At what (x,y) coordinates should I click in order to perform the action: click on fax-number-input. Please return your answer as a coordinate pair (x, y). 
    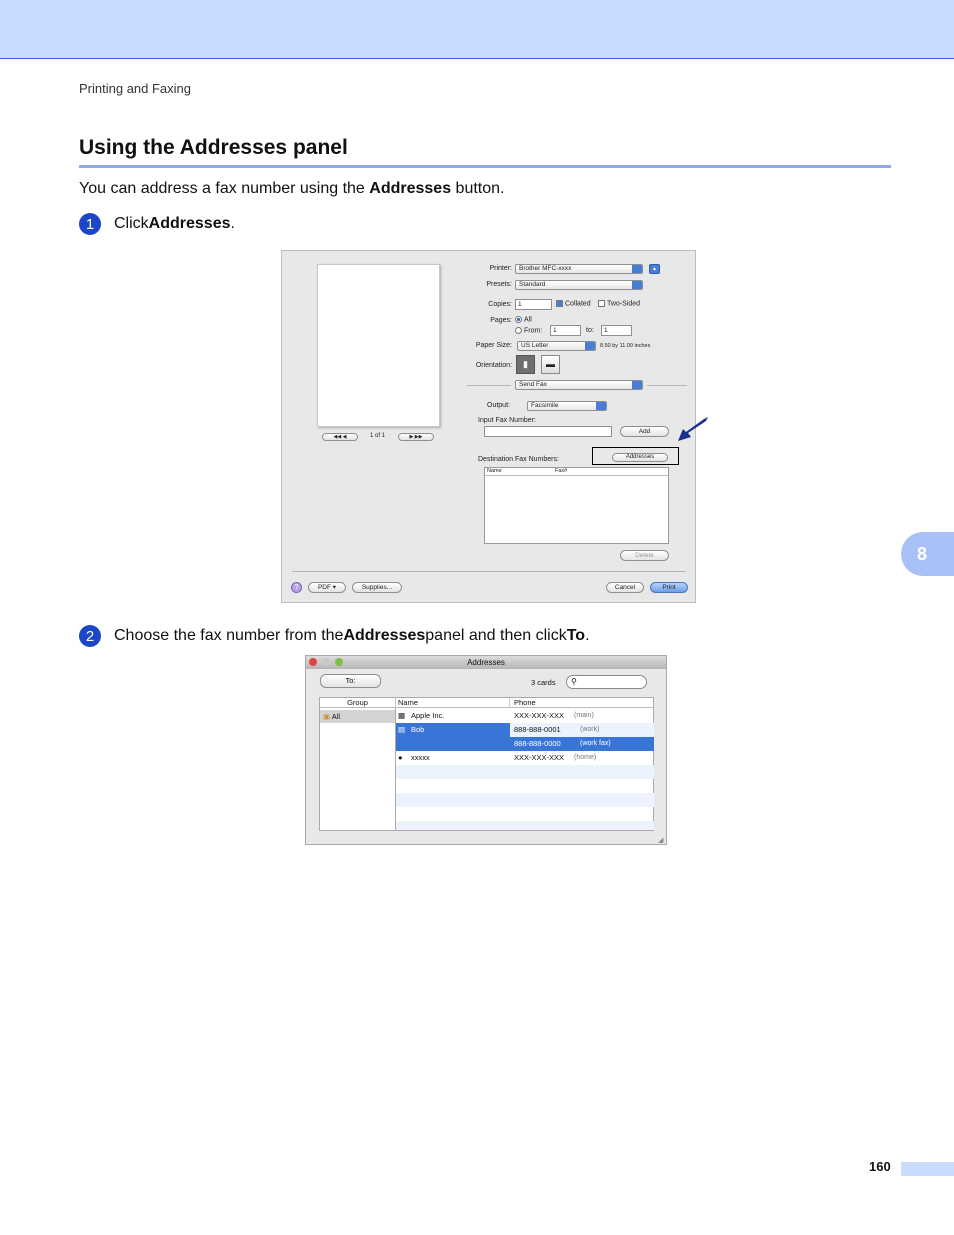
    Looking at the image, I should click on (548, 431).